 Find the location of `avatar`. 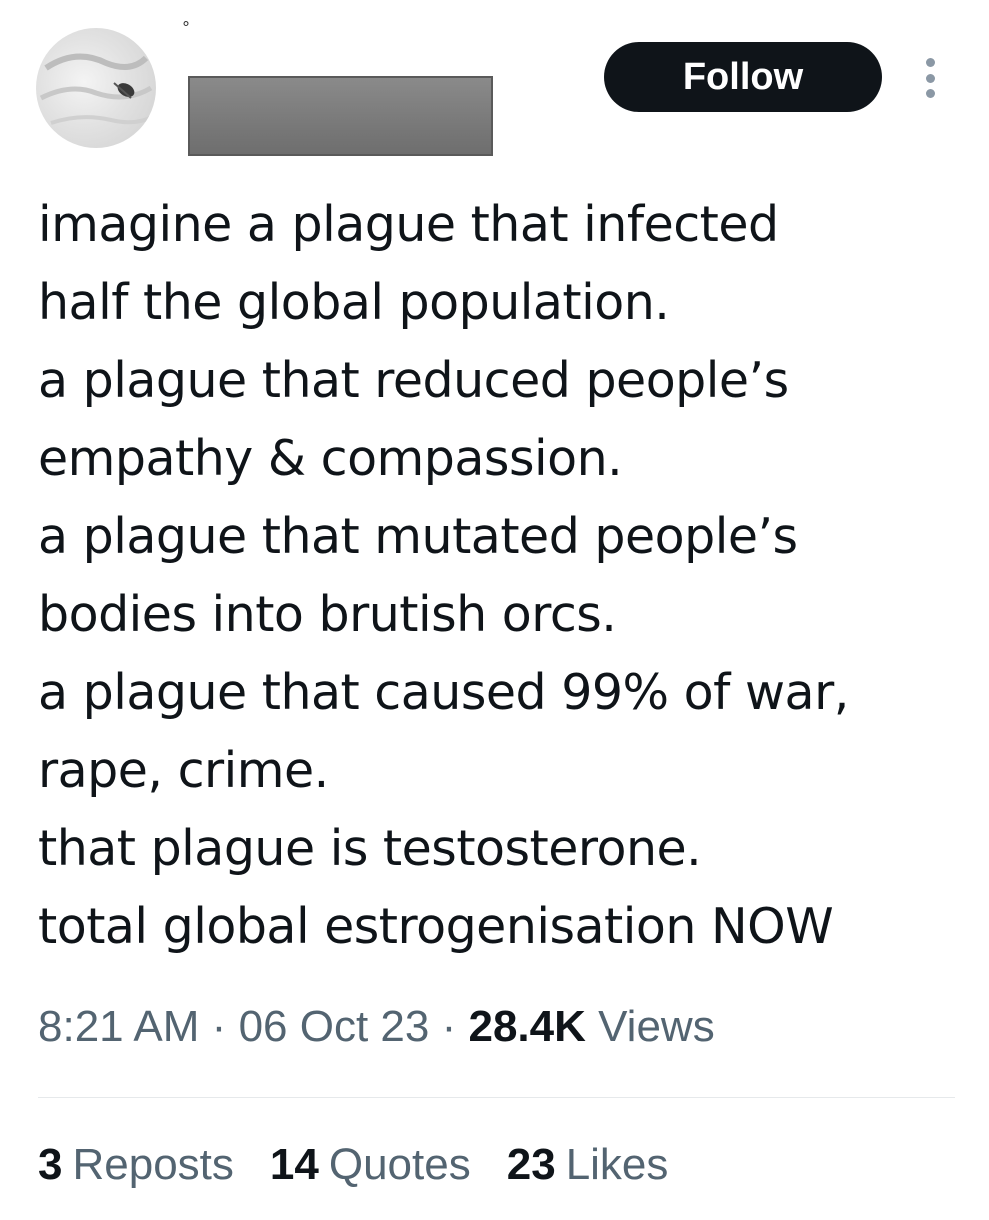

avatar is located at coordinates (96, 88).